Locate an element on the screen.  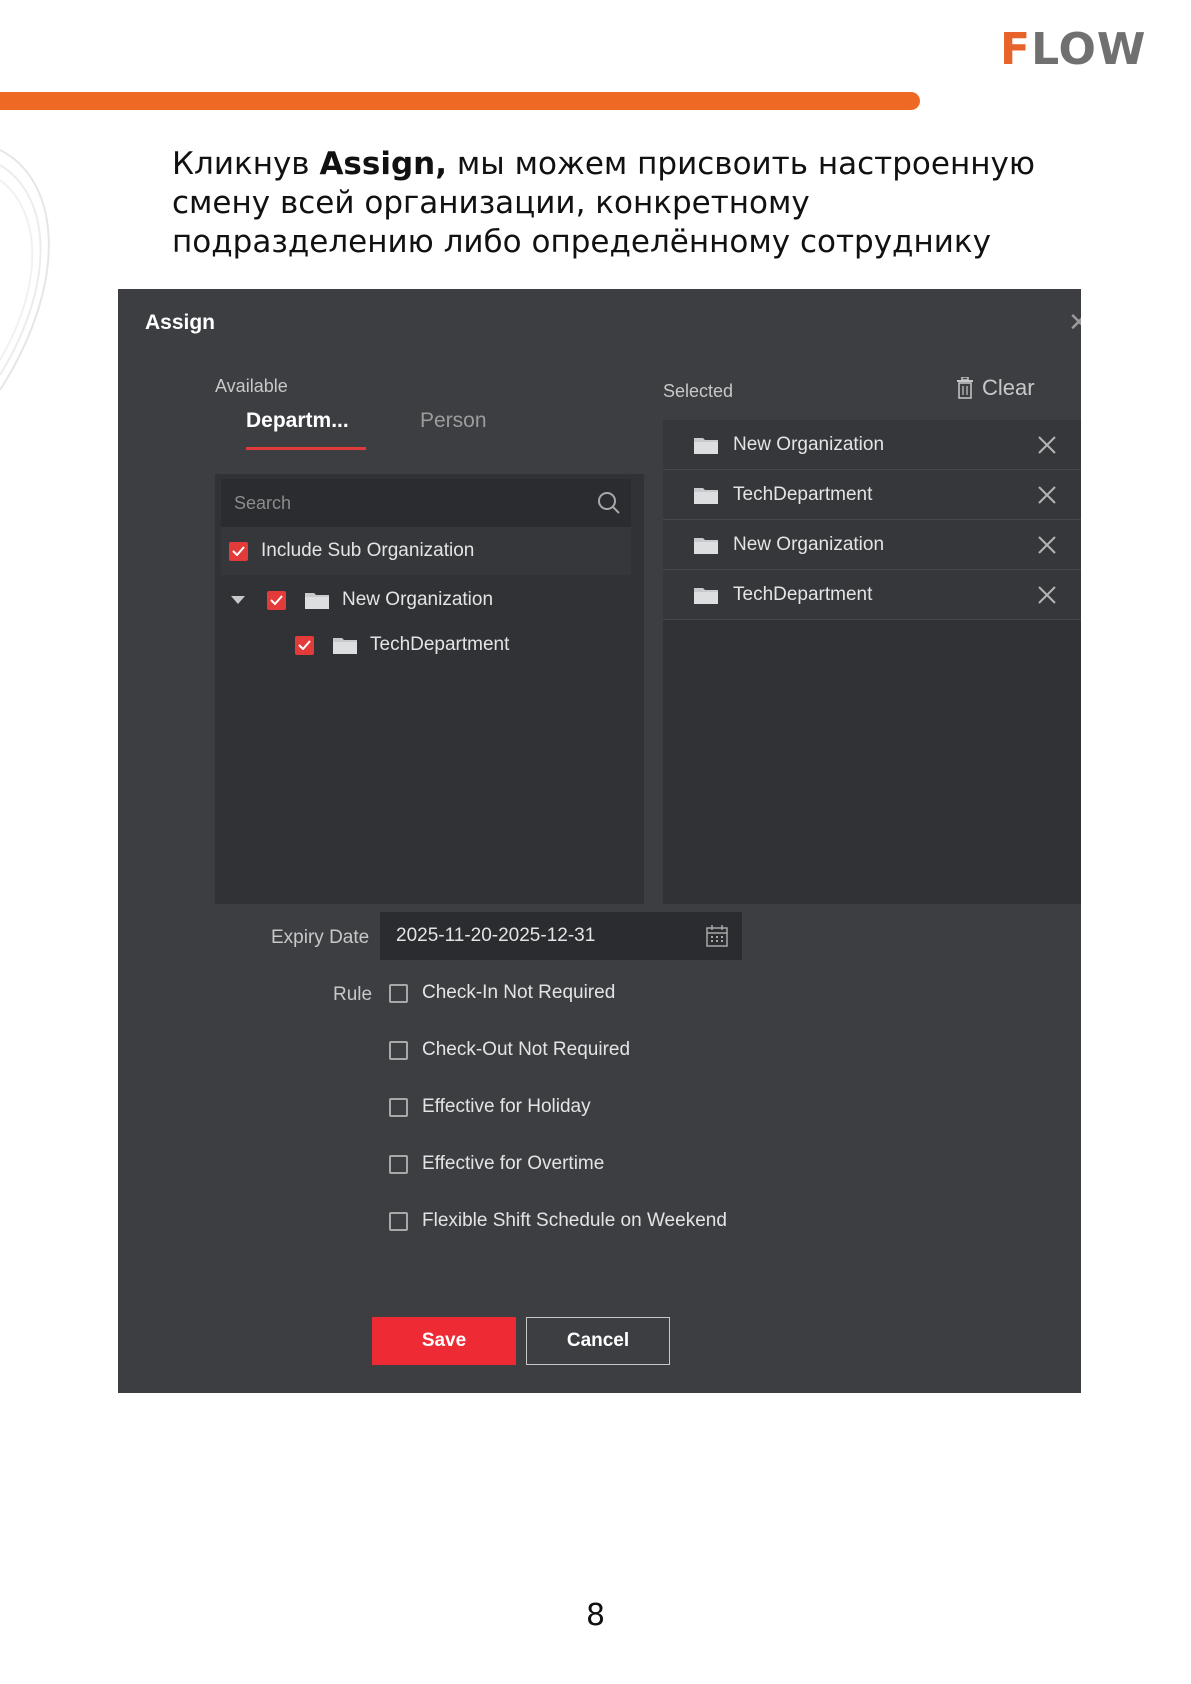
rule-check-out-not-required: Check-Out Not Required is located at coordinates (509, 1050).